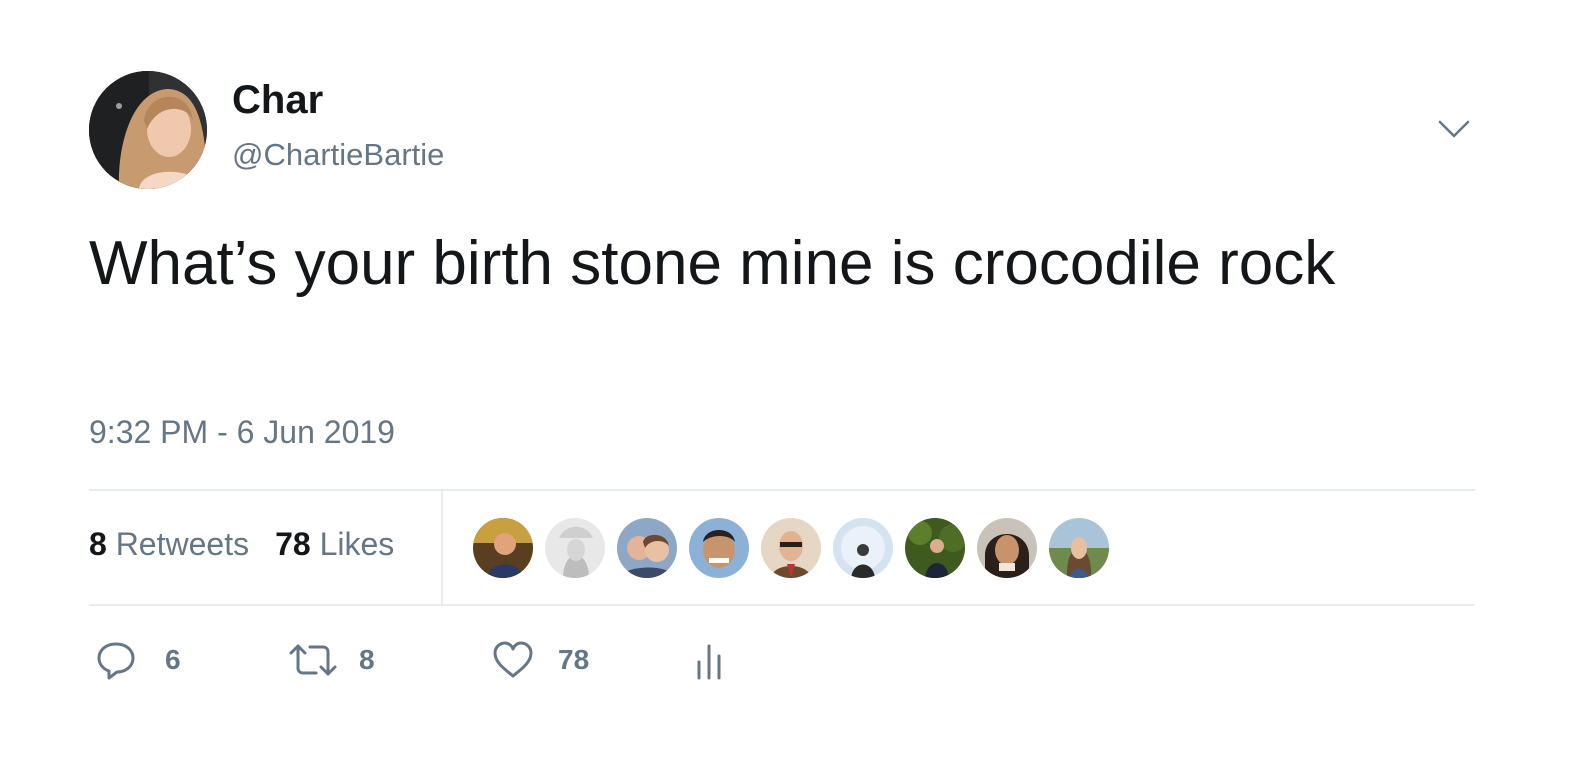 The image size is (1584, 764). What do you see at coordinates (98, 544) in the screenshot?
I see `retweets-stat-count: 8` at bounding box center [98, 544].